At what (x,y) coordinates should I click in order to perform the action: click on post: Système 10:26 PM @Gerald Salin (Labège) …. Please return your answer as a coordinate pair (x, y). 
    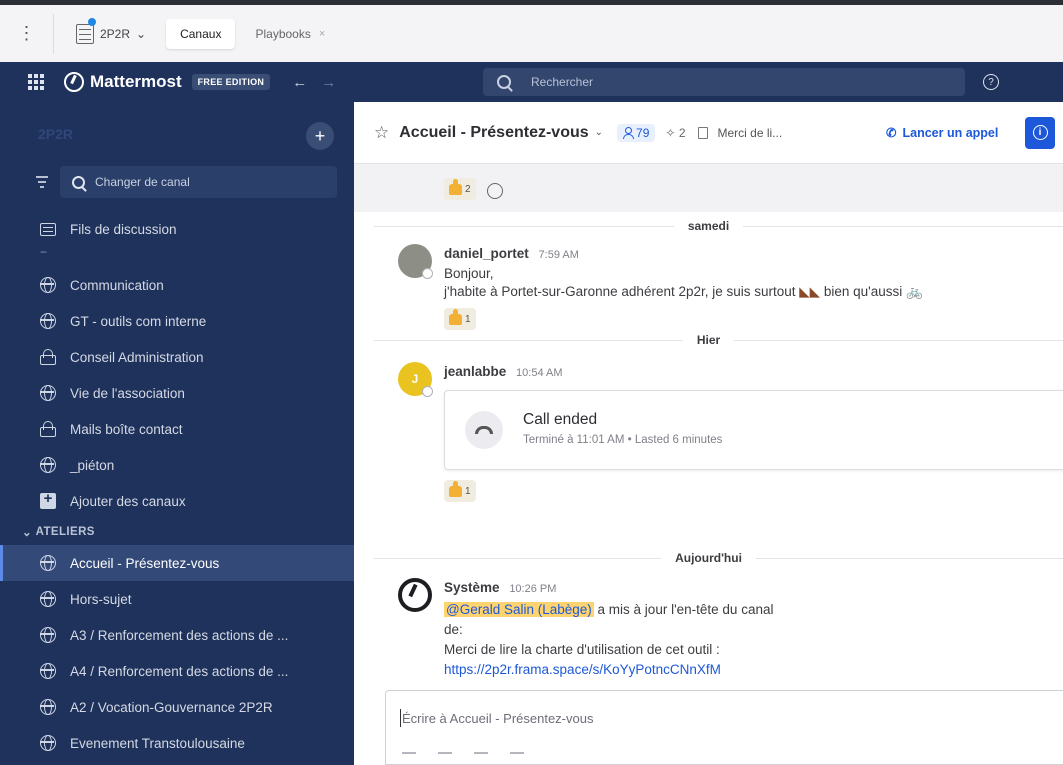
    Looking at the image, I should click on (708, 630).